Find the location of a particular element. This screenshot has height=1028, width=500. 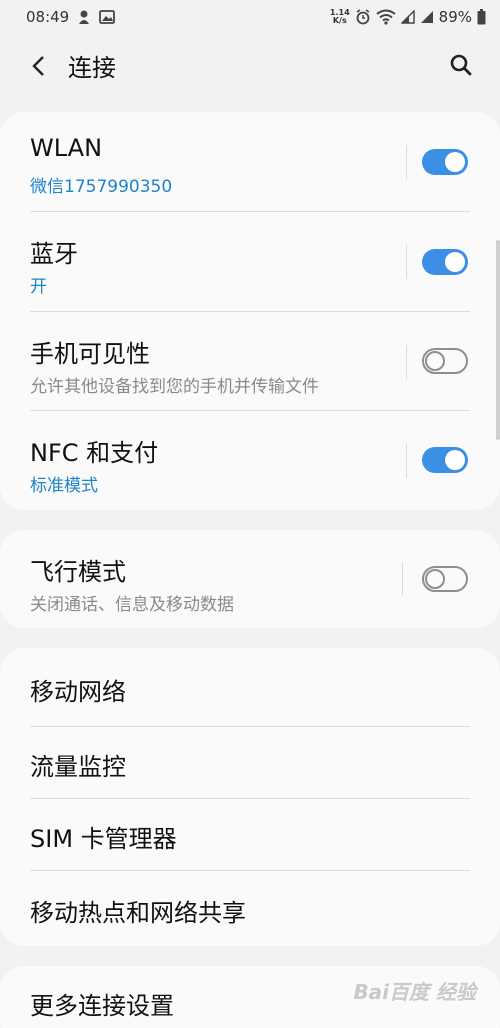

airplane-row: 飞行模式 关闭通话、信息及移动数据 is located at coordinates (250, 579).